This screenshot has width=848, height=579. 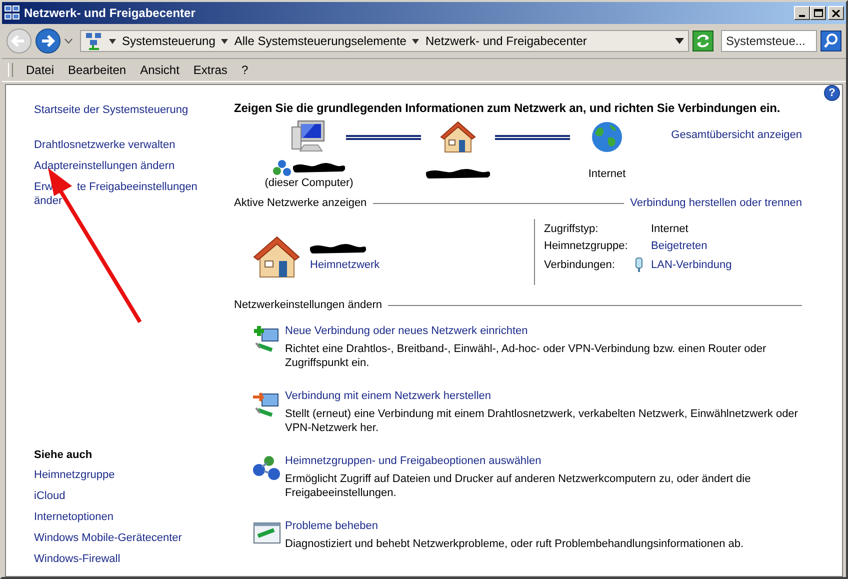 I want to click on sidebar-link: Windows Mobile-Gerätecenter, so click(x=121, y=538).